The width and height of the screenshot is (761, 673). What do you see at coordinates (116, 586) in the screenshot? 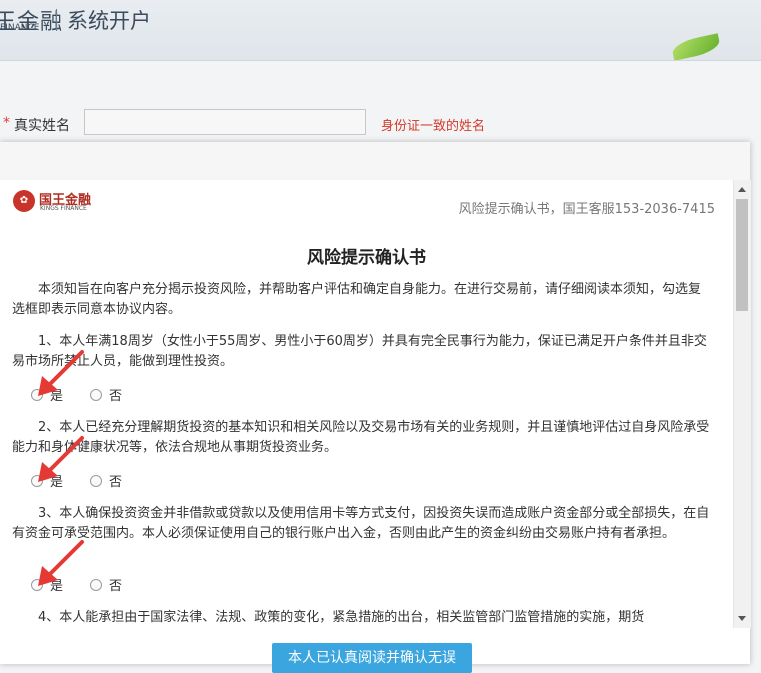
I see `clause-3-no-label: 否` at bounding box center [116, 586].